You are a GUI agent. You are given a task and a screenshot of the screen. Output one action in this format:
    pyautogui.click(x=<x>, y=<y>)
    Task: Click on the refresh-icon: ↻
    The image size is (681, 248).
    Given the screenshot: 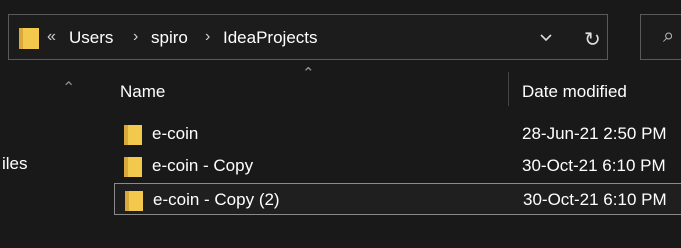 What is the action you would take?
    pyautogui.click(x=592, y=39)
    